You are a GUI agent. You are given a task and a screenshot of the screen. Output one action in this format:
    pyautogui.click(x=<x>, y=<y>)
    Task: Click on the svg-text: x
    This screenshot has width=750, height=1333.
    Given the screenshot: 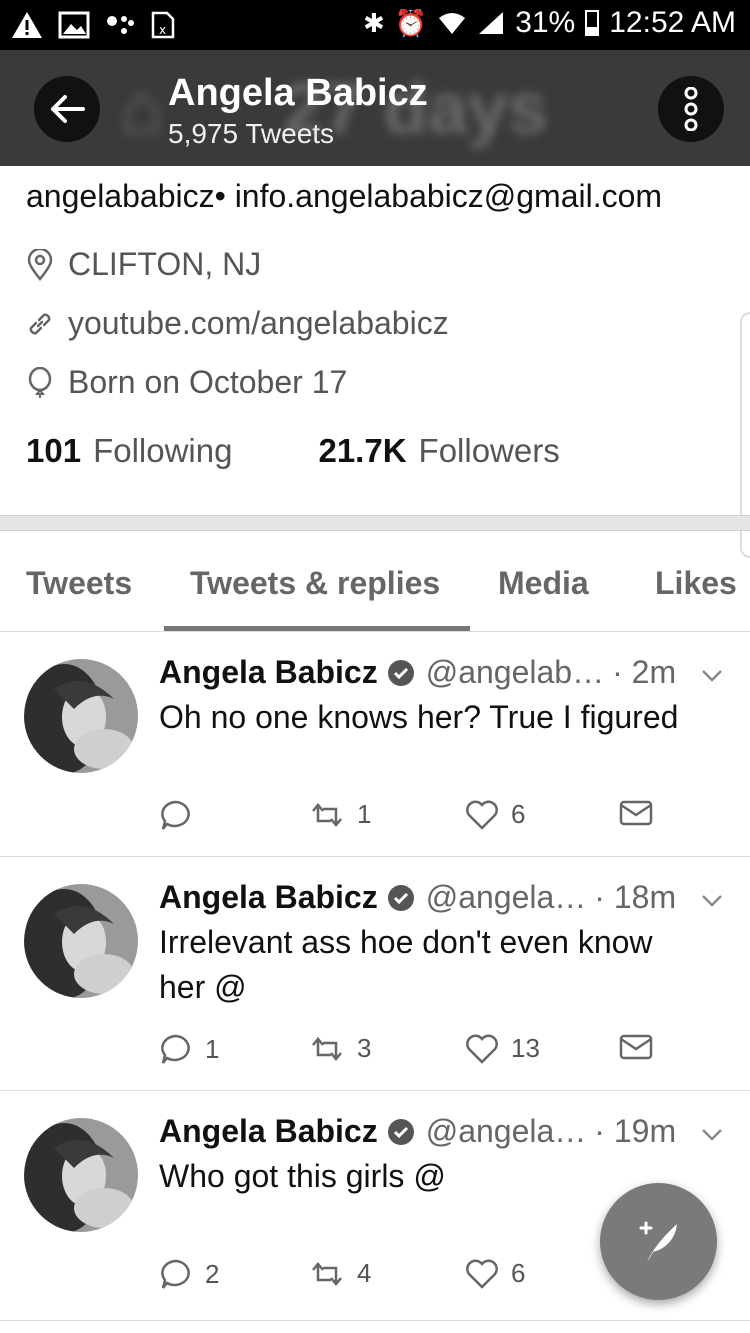 What is the action you would take?
    pyautogui.click(x=162, y=30)
    